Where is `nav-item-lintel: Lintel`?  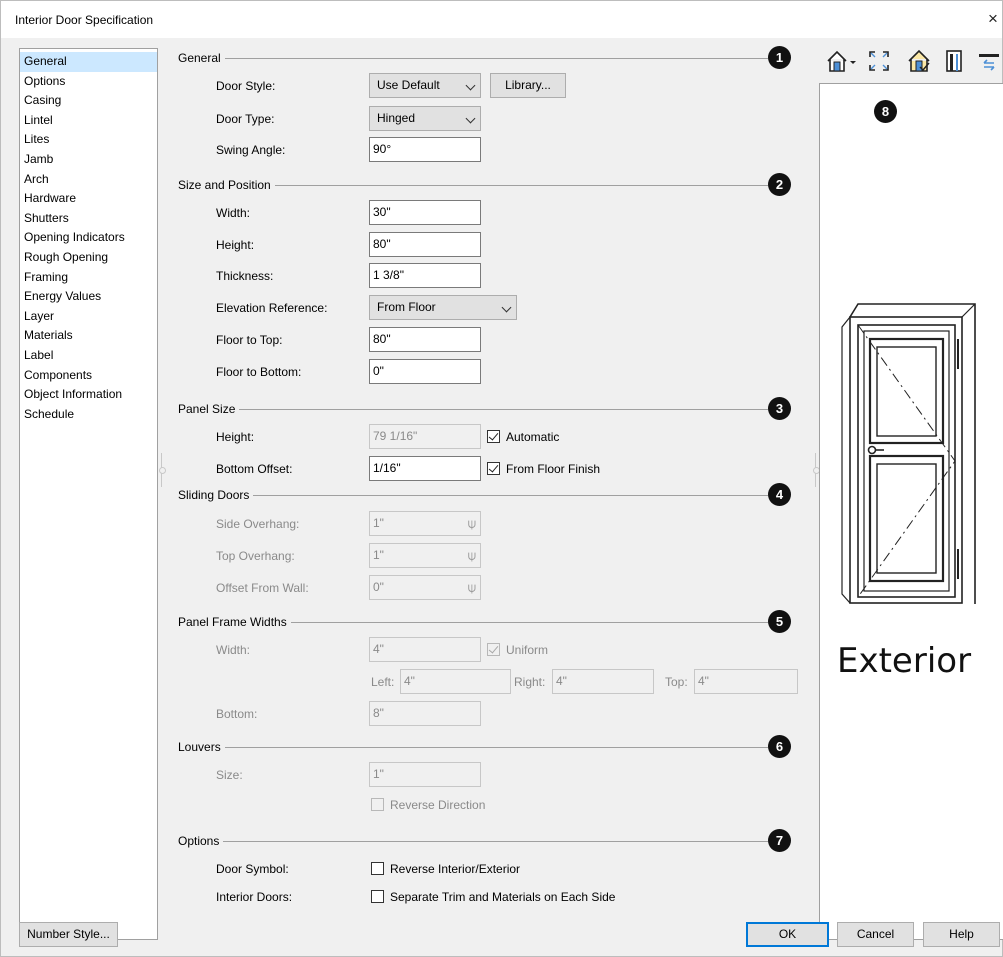
nav-item-lintel: Lintel is located at coordinates (88, 121).